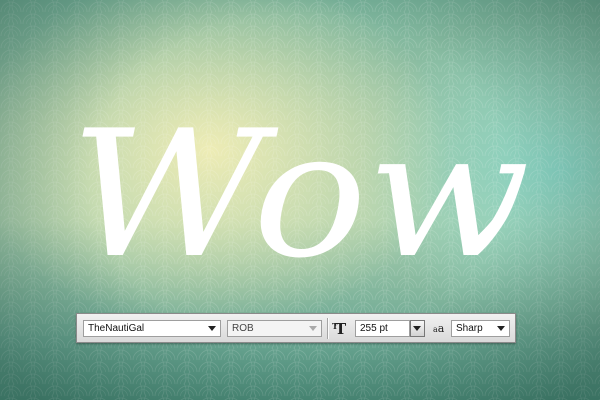 This screenshot has height=400, width=600. Describe the element at coordinates (152, 328) in the screenshot. I see `font-family-dropdown: TheNautiGal` at that location.